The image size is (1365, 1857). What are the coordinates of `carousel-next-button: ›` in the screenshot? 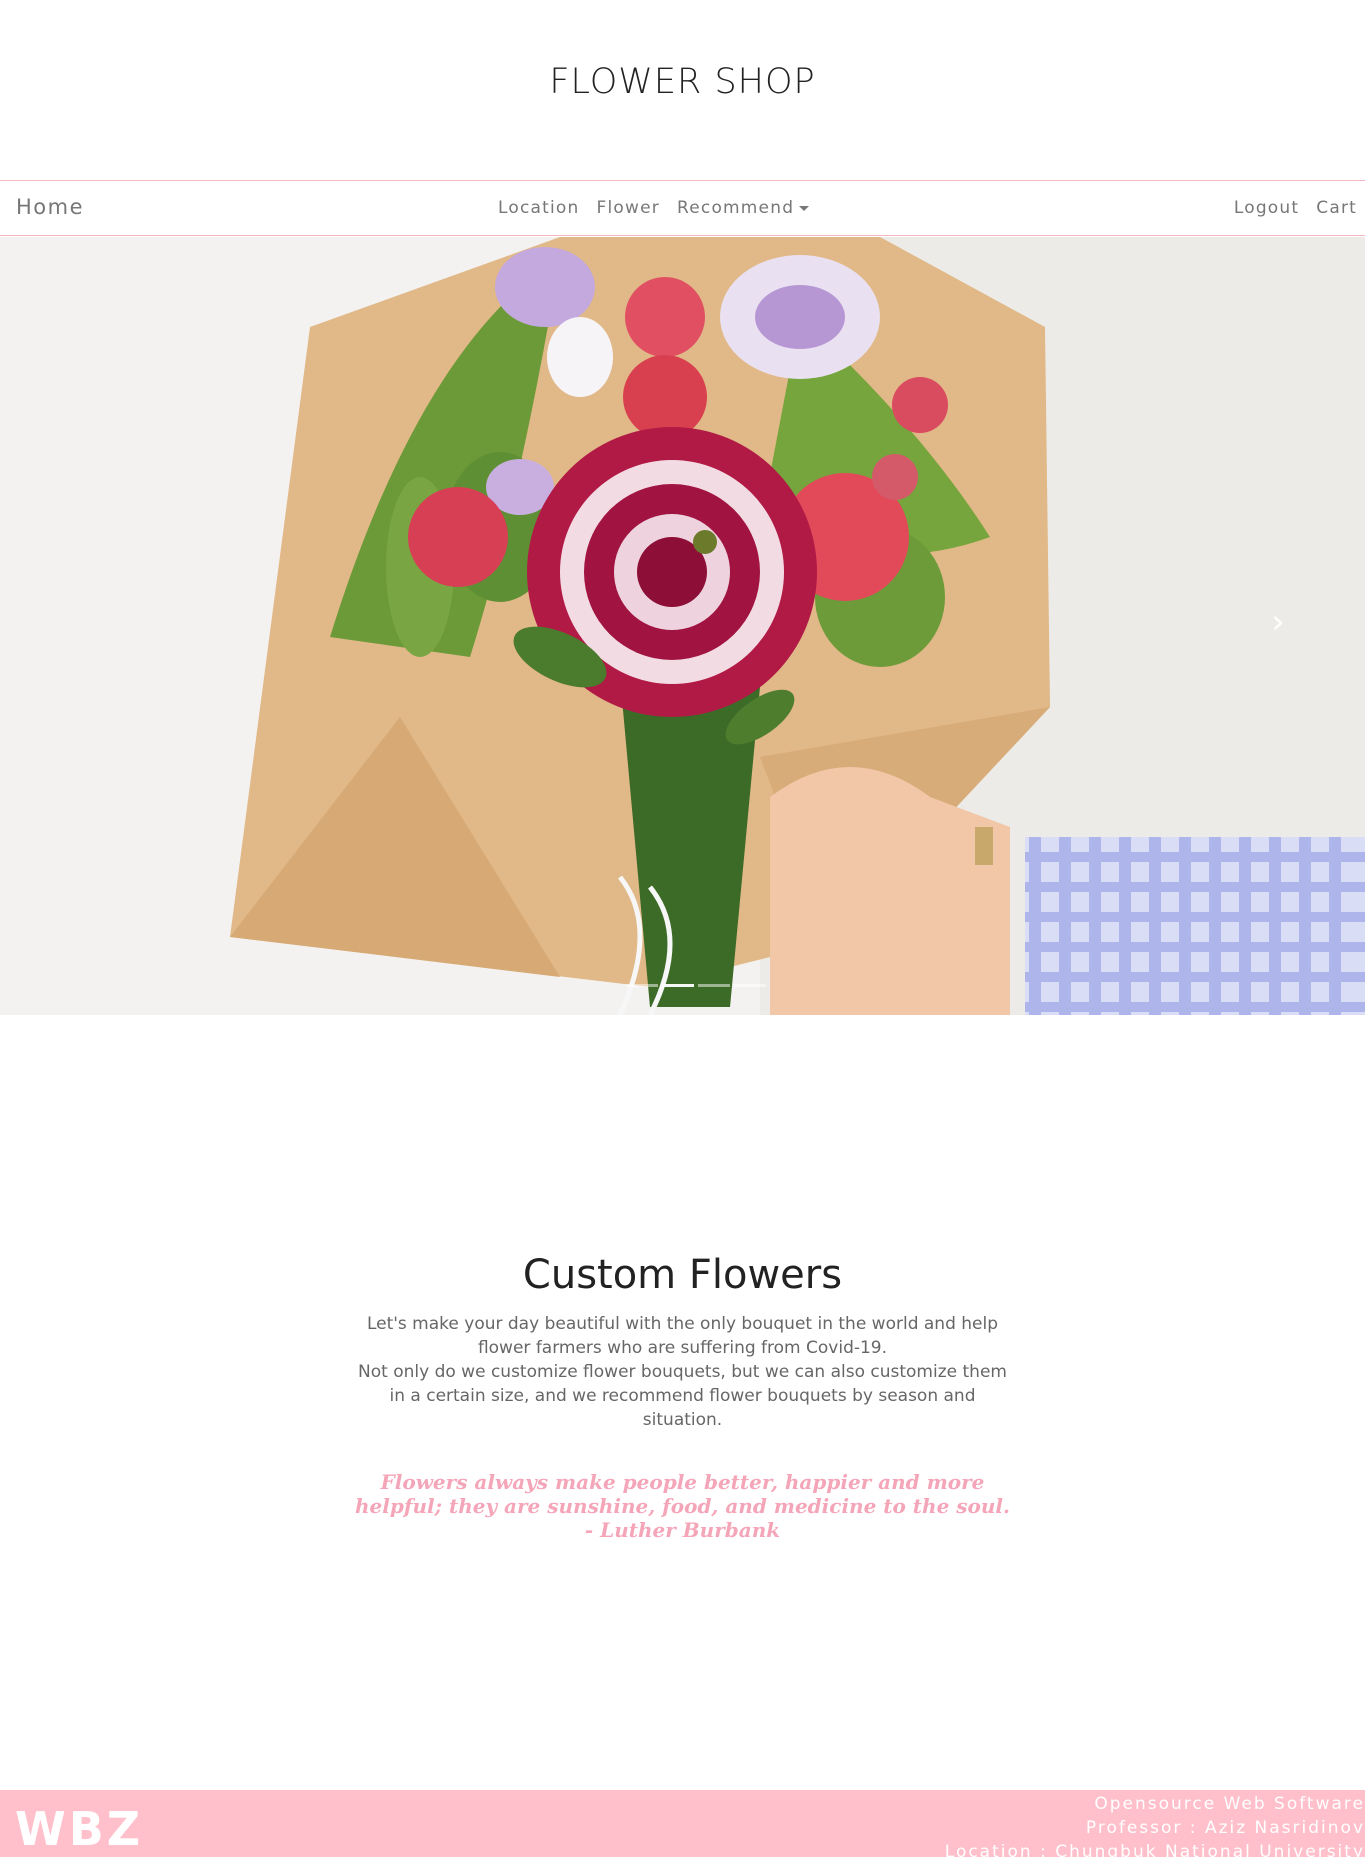 It's located at (1278, 622).